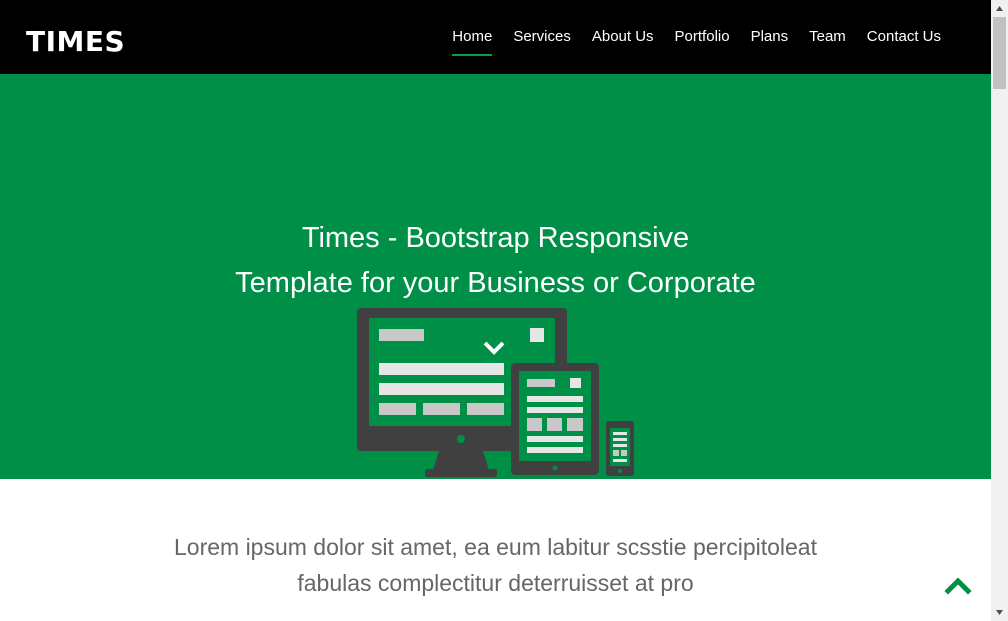 The image size is (1008, 621). I want to click on nav-item-team: Team, so click(827, 37).